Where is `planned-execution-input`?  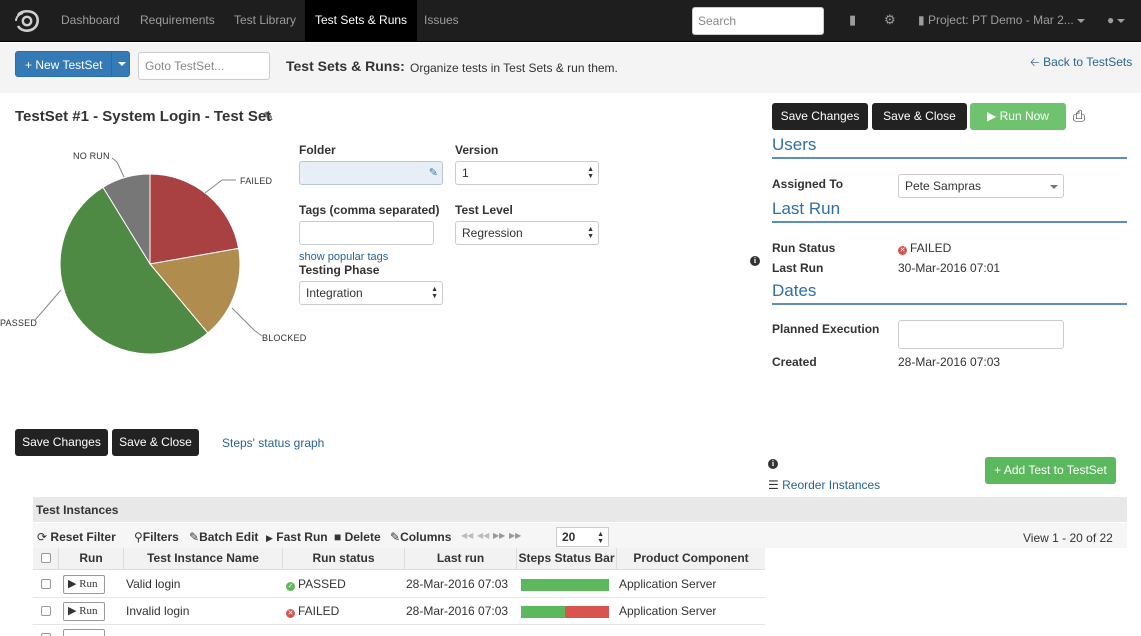
planned-execution-input is located at coordinates (981, 334).